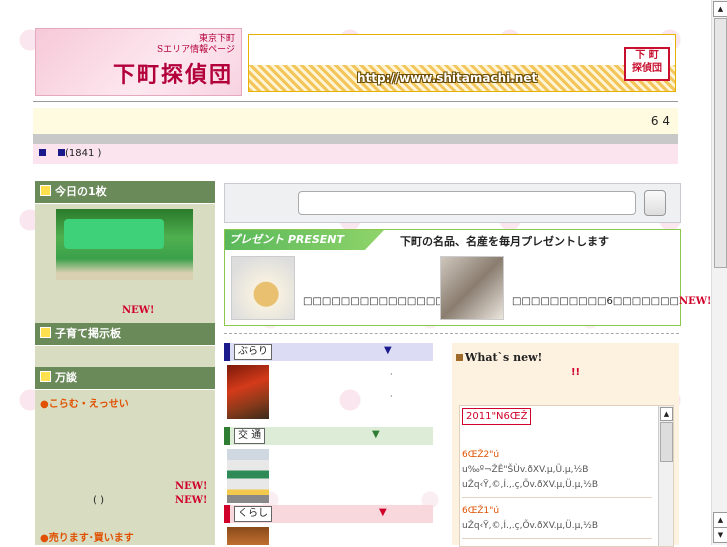 This screenshot has height=547, width=727. Describe the element at coordinates (595, 301) in the screenshot. I see `present-item-caption-2: □□□□□□□□□□6□□□□□□□` at that location.